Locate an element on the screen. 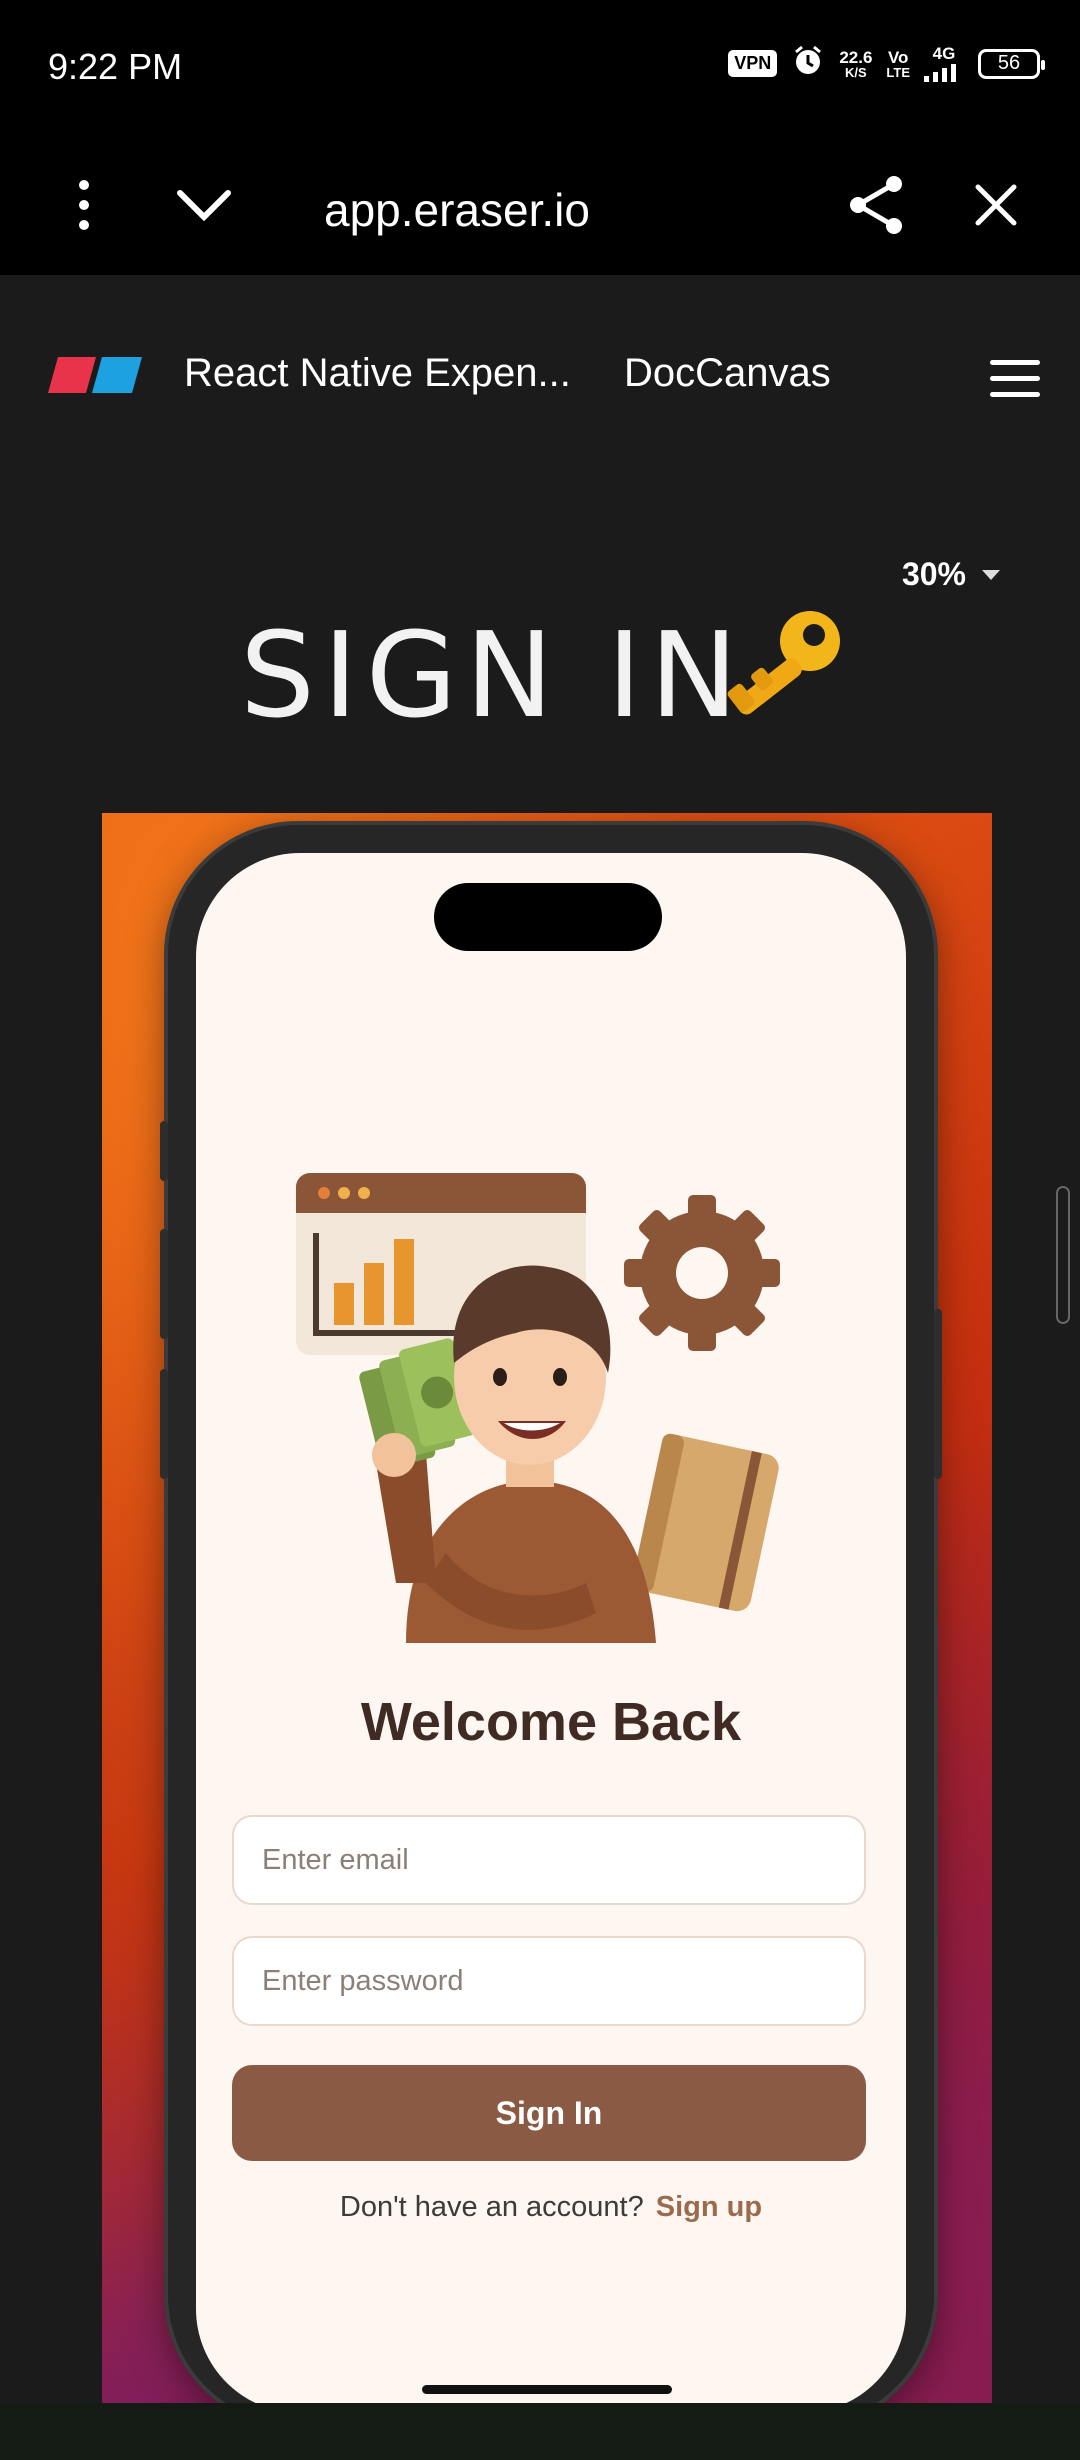 Image resolution: width=1080 pixels, height=2460 pixels. signal-strength: 4G is located at coordinates (944, 63).